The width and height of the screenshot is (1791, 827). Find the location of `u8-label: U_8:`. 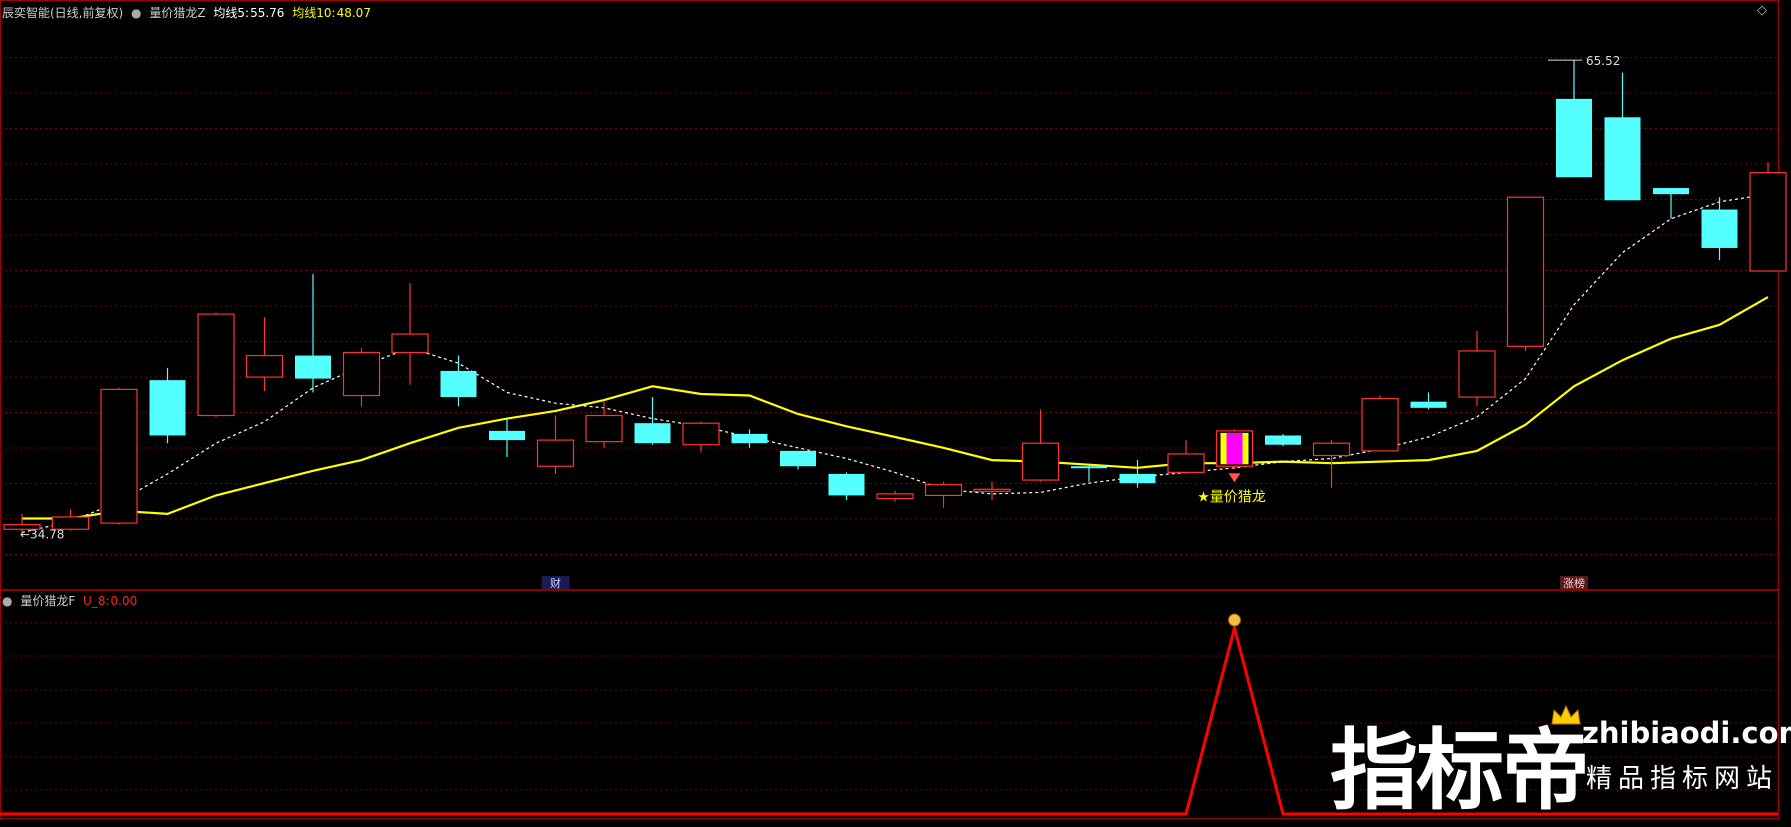

u8-label: U_8: is located at coordinates (96, 601).